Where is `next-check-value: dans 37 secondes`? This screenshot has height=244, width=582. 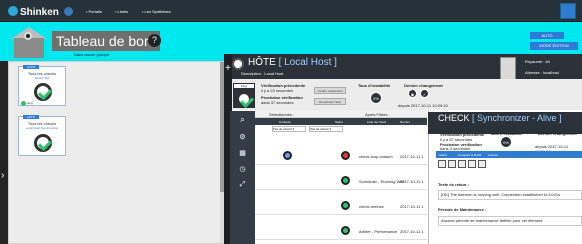
next-check-value: dans 37 secondes is located at coordinates (277, 102).